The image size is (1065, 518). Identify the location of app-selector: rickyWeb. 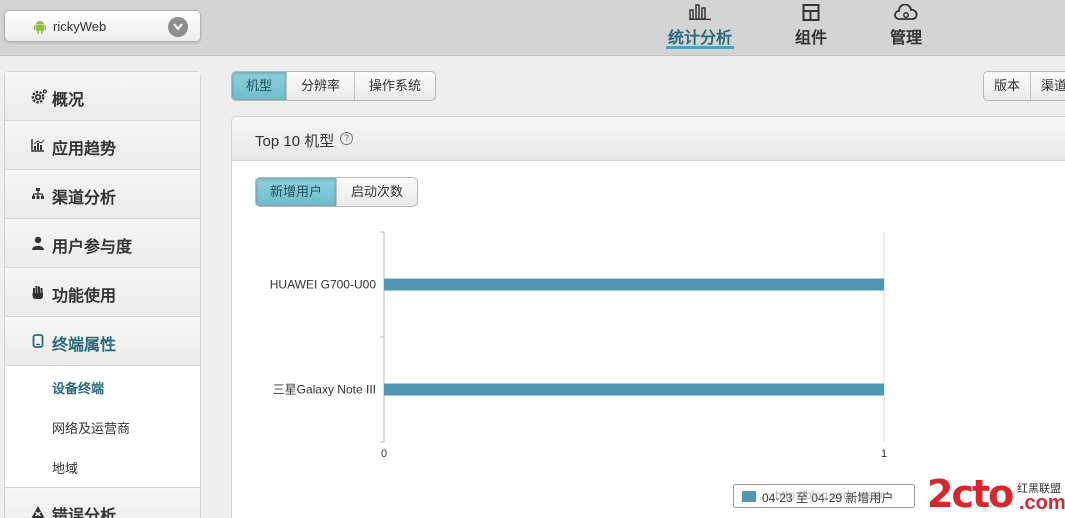
(102, 26).